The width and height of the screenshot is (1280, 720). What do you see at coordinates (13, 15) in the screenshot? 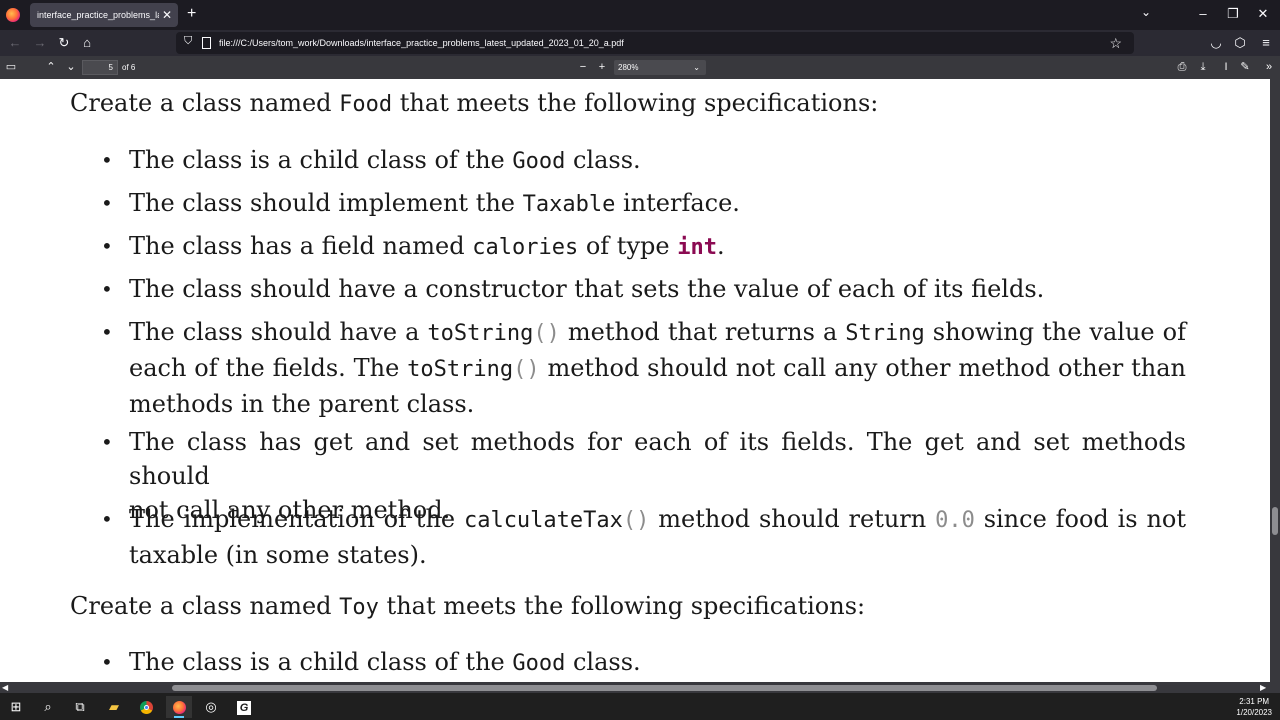
I see `firefox-logo-icon` at bounding box center [13, 15].